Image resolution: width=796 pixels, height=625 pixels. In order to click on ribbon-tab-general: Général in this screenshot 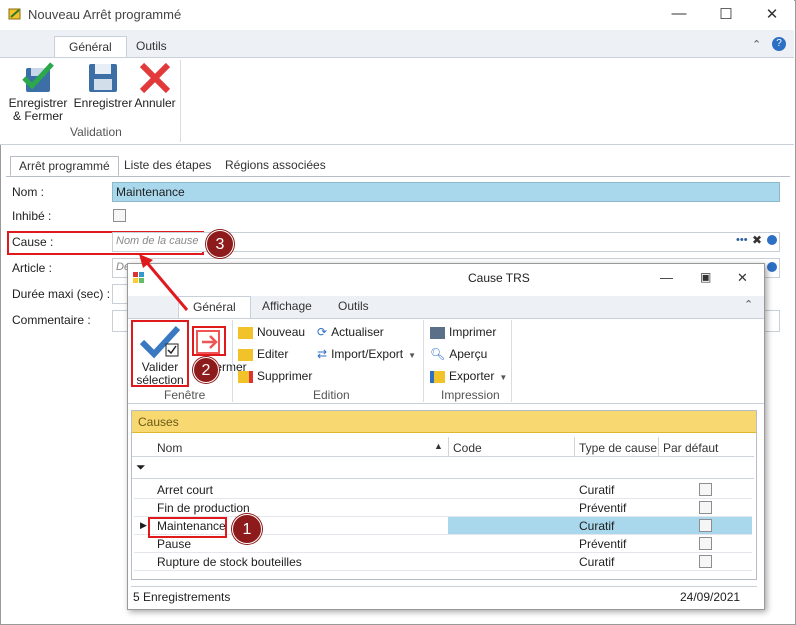, I will do `click(90, 47)`.